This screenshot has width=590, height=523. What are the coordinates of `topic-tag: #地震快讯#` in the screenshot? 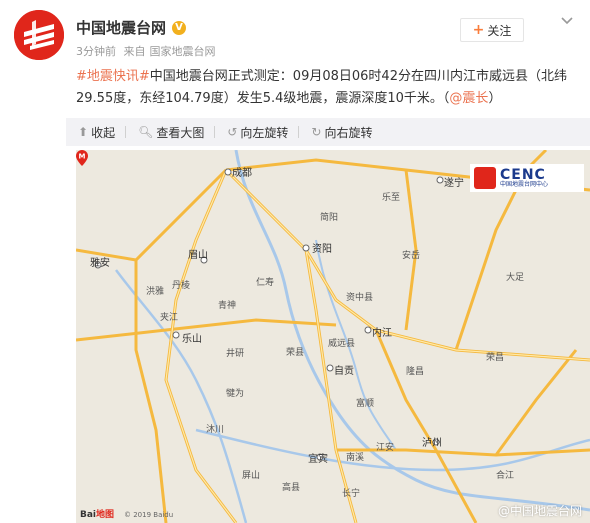 It's located at (113, 76).